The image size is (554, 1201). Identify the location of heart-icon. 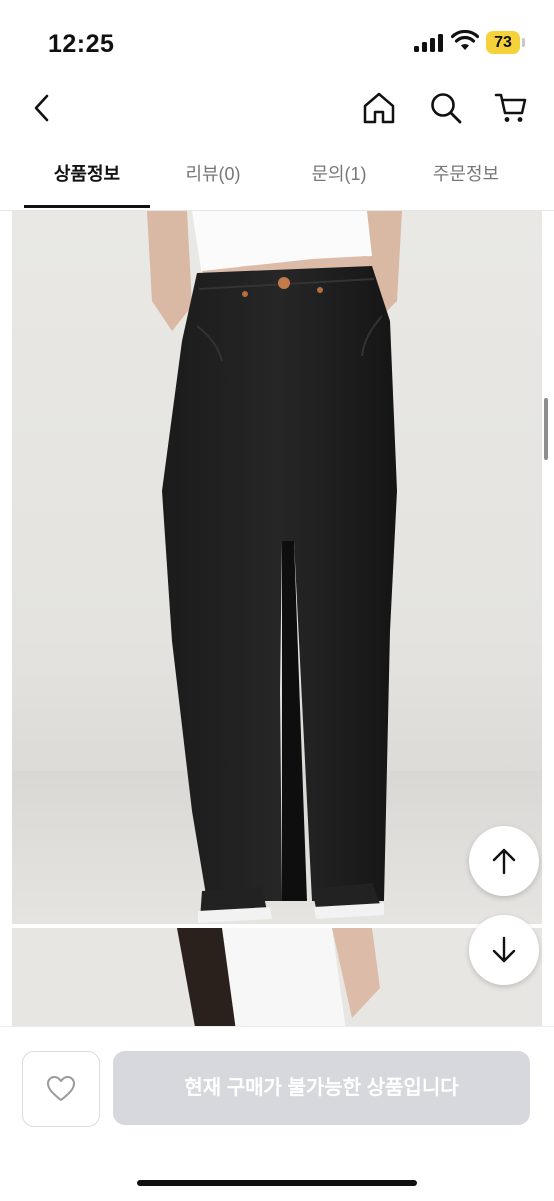
(61, 1088).